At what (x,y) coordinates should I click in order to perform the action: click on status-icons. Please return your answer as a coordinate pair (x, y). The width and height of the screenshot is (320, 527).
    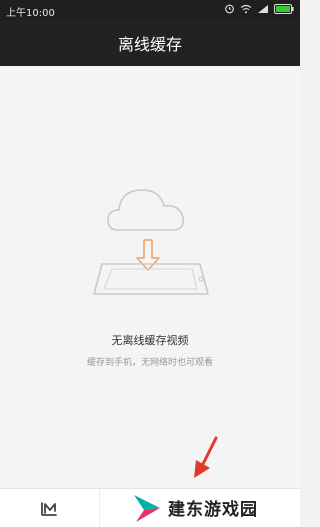
    Looking at the image, I should click on (259, 8).